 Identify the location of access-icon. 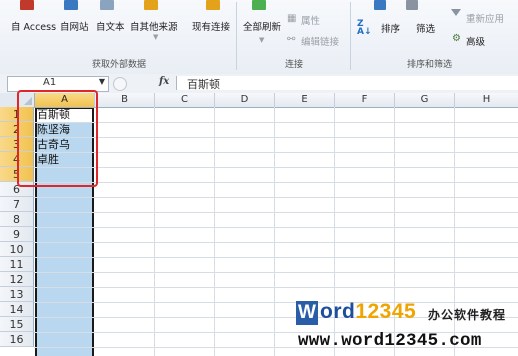
(27, 5).